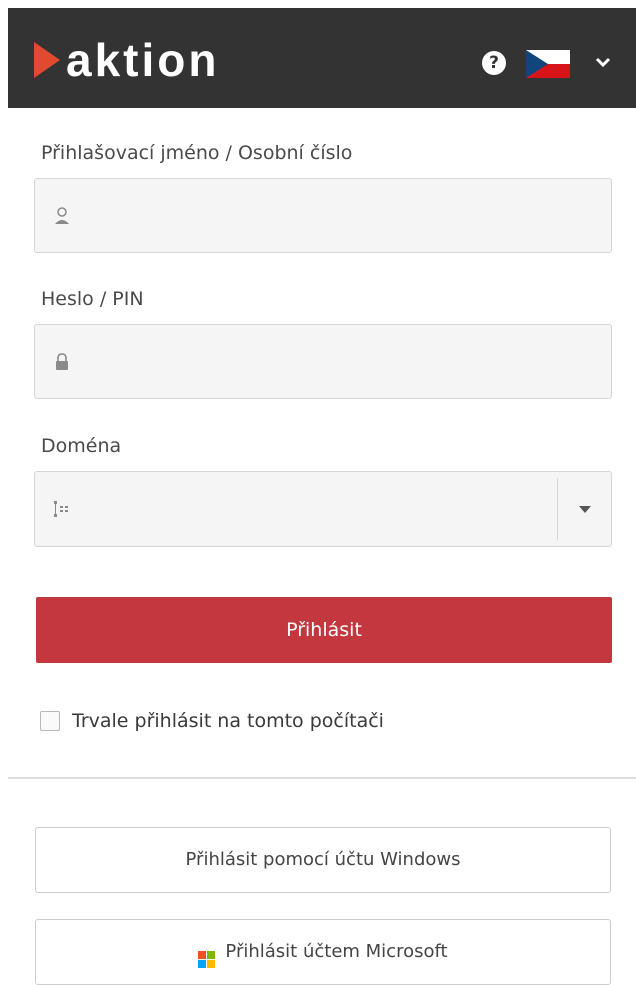 The image size is (636, 985). Describe the element at coordinates (494, 63) in the screenshot. I see `help-icon: ?` at that location.